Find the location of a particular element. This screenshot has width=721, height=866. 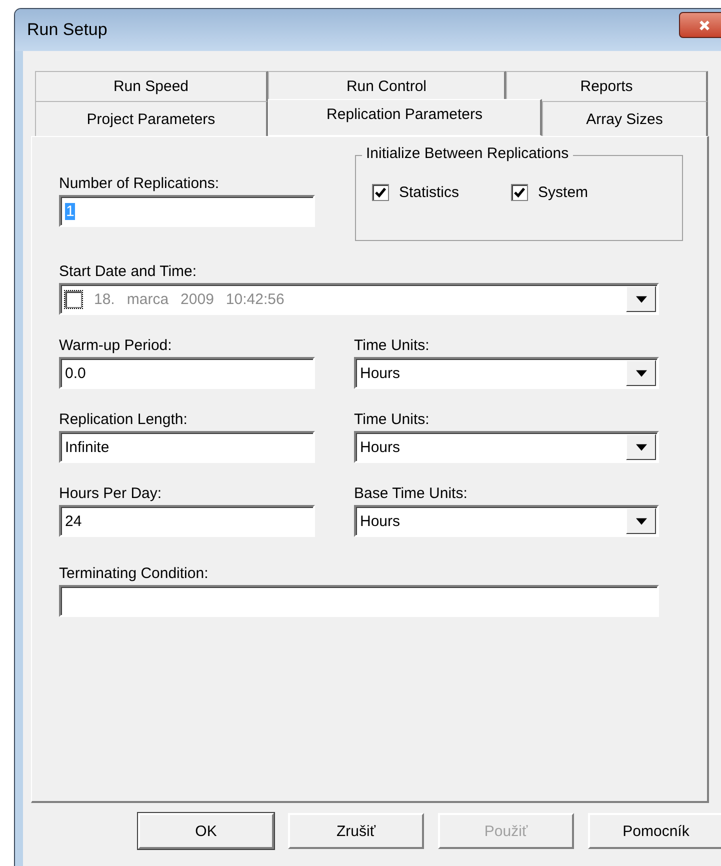

field-label: Number of Replications: is located at coordinates (139, 183).